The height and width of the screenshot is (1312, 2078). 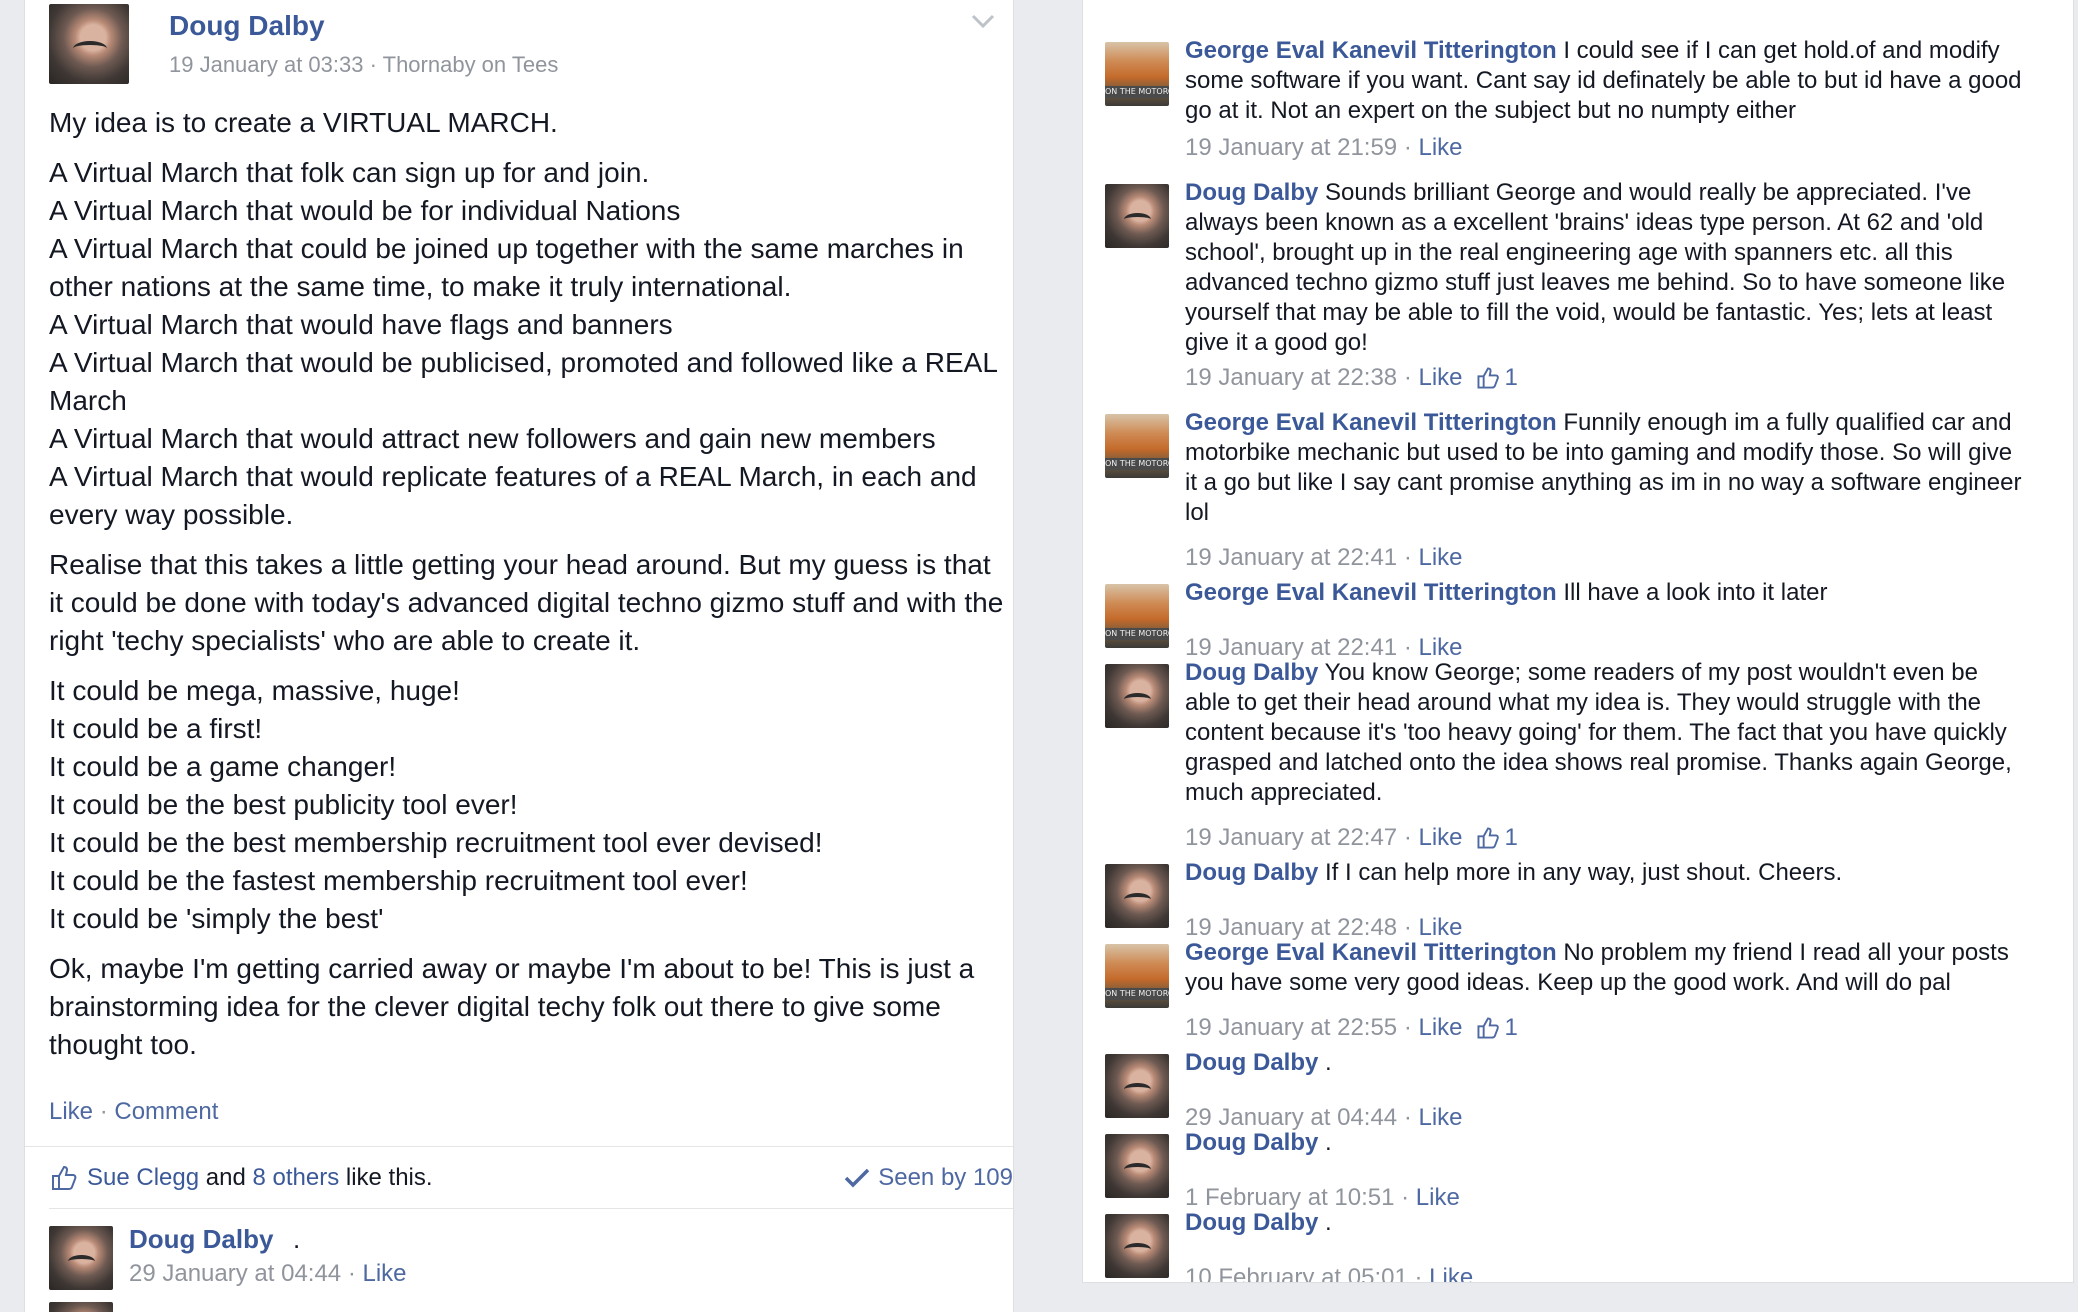 What do you see at coordinates (1296, 1273) in the screenshot?
I see `comment-time: 10 February at 05:01` at bounding box center [1296, 1273].